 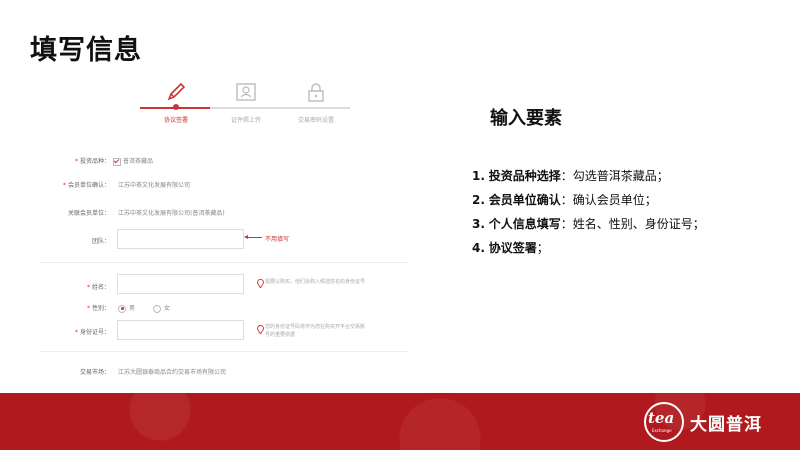 I want to click on team-input, so click(x=180, y=239).